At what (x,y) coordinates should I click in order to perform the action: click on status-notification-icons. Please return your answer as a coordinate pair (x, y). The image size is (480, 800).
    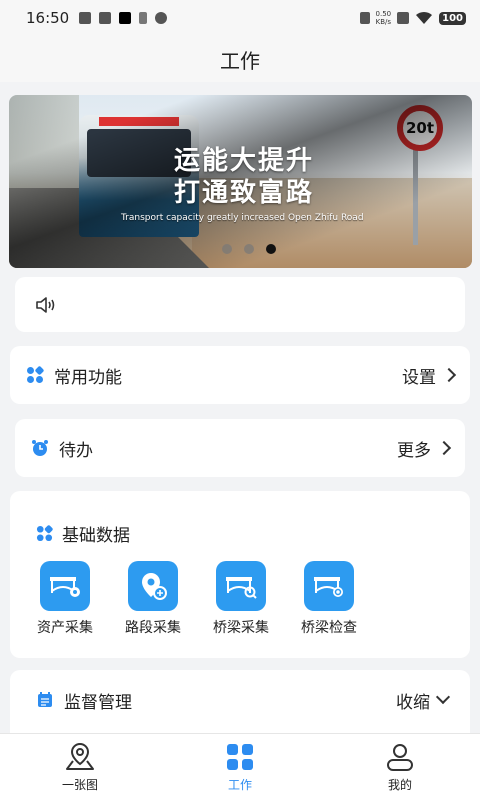
    Looking at the image, I should click on (123, 18).